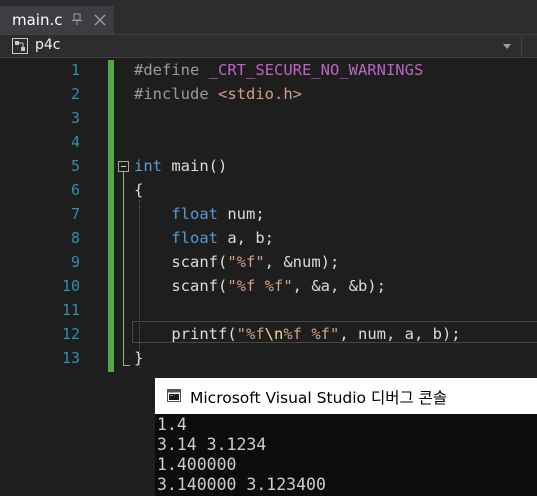  Describe the element at coordinates (123, 166) in the screenshot. I see `collapse-icon` at that location.